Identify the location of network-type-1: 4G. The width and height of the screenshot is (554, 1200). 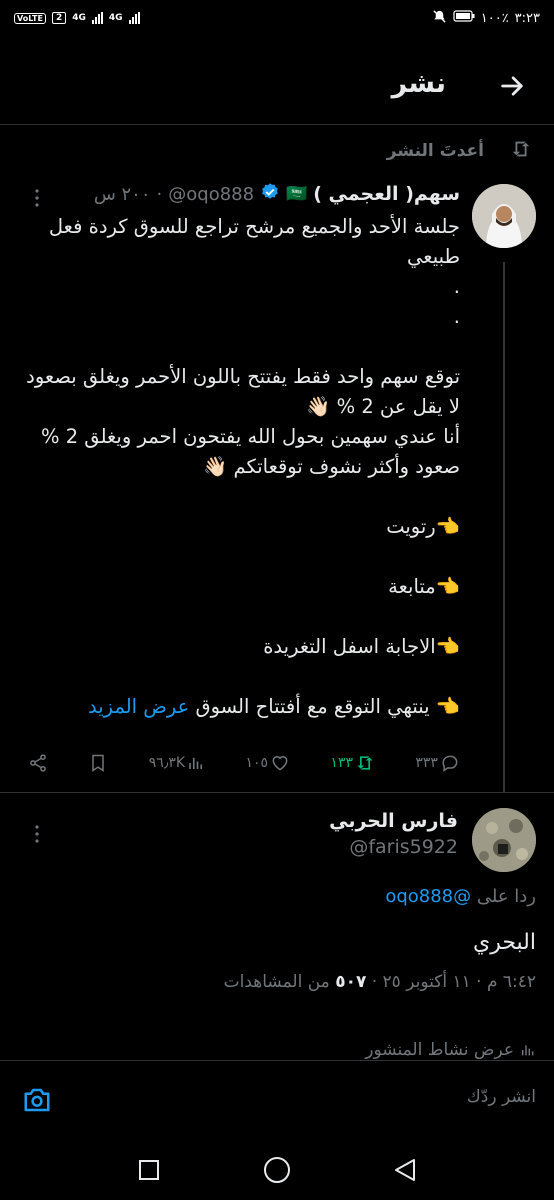
(79, 18).